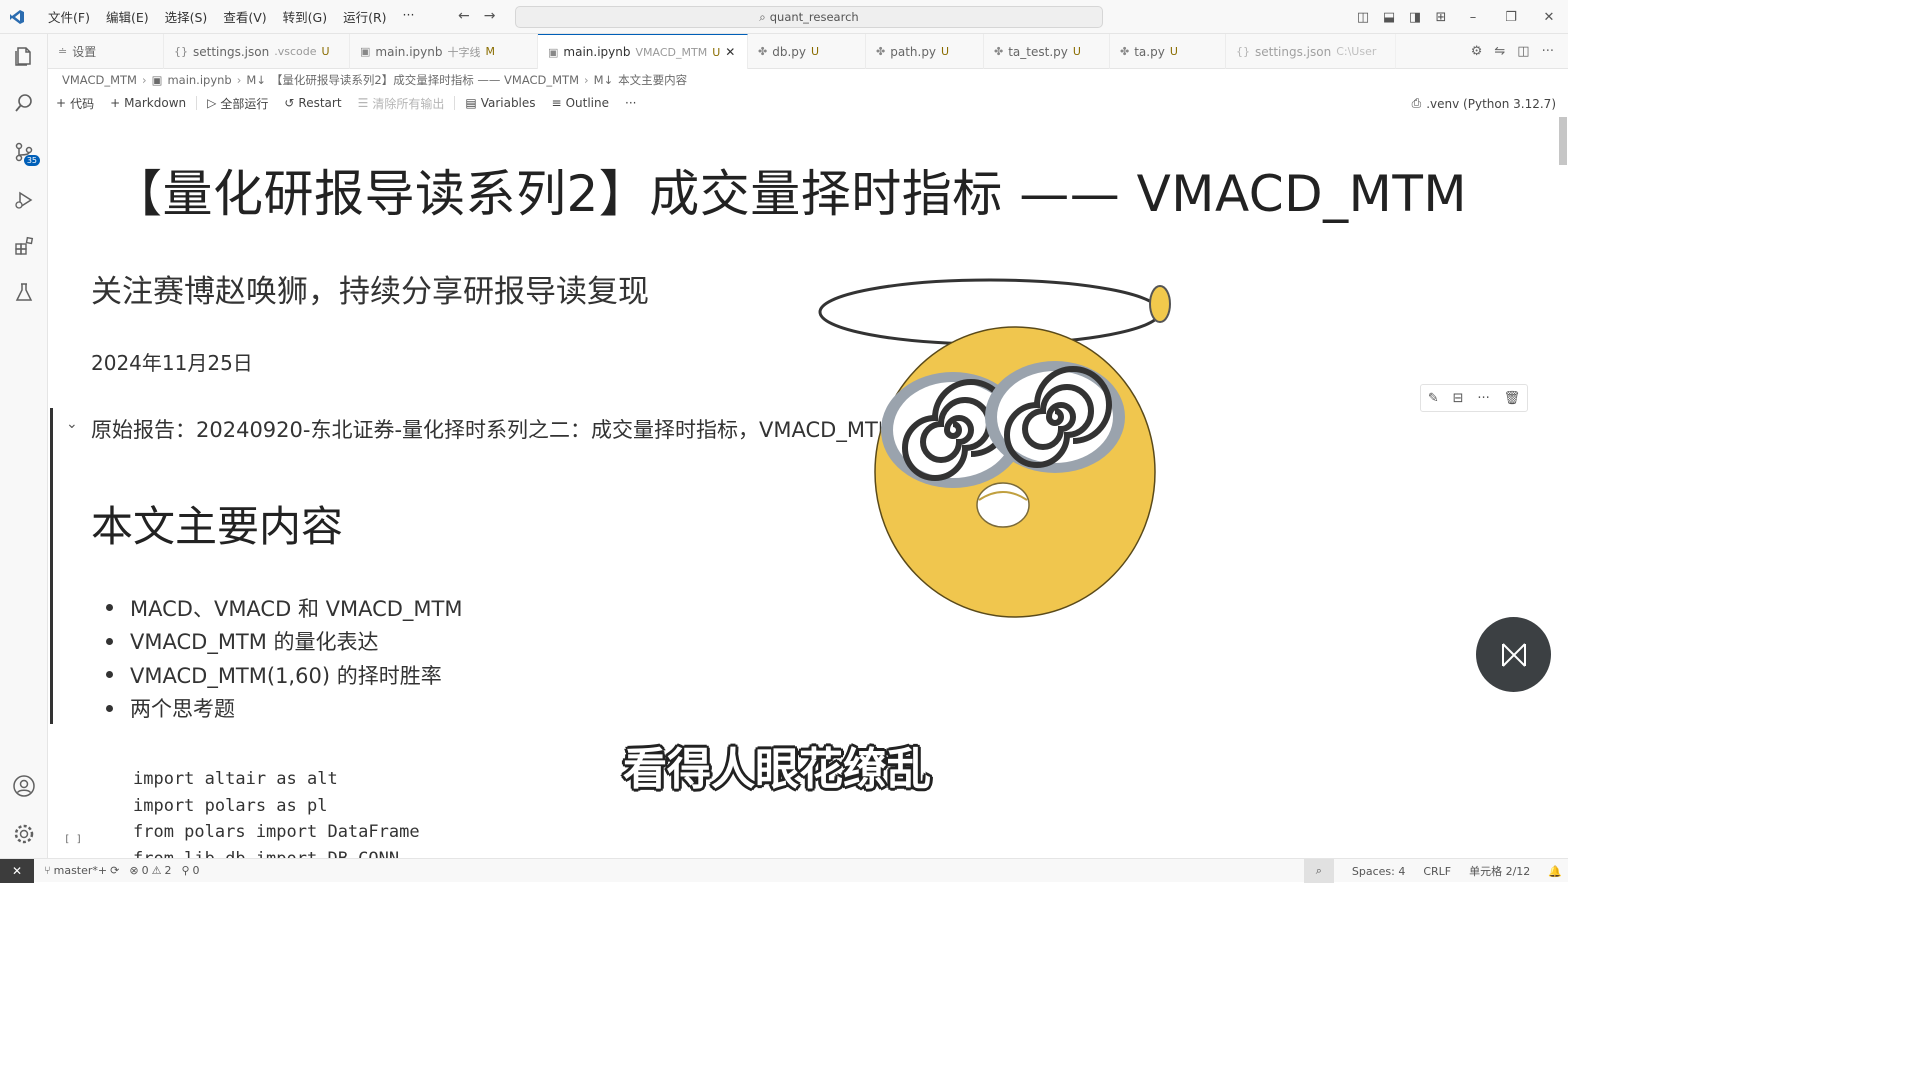  What do you see at coordinates (72, 424) in the screenshot?
I see `chevron-down-icon: ⌄` at bounding box center [72, 424].